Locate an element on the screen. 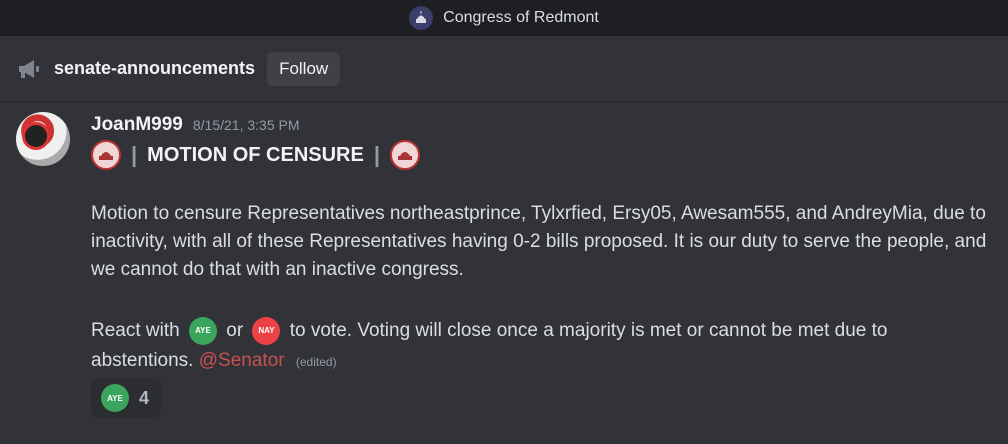 This screenshot has height=444, width=1008. motion-title-line: | MOTION OF CENSURE | is located at coordinates (255, 155).